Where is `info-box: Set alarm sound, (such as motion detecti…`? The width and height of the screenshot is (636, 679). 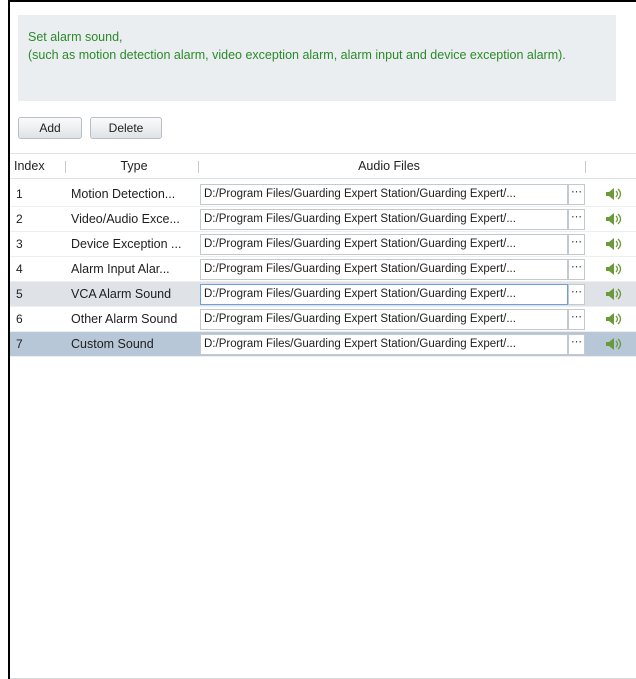
info-box: Set alarm sound, (such as motion detecti… is located at coordinates (317, 58).